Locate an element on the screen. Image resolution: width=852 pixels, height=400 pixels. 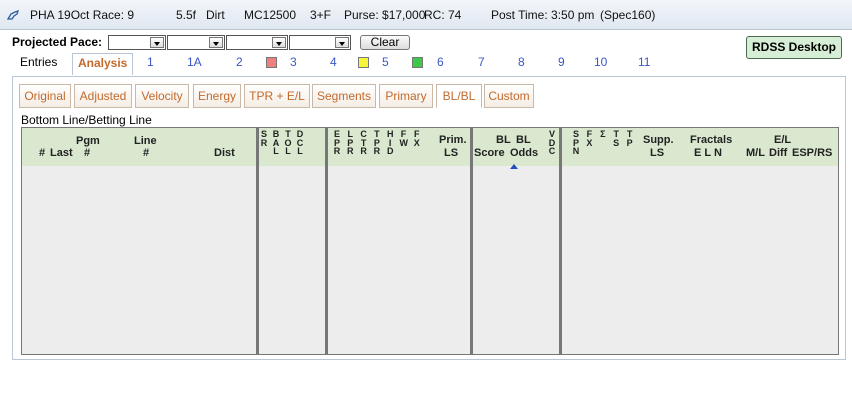
tab-analysis: Analysis is located at coordinates (103, 64).